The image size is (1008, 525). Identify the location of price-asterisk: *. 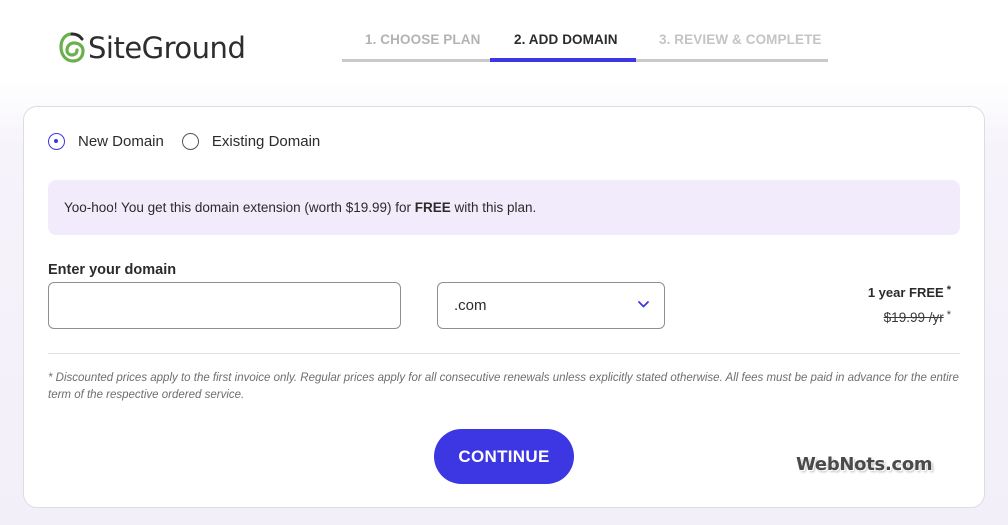
(948, 315).